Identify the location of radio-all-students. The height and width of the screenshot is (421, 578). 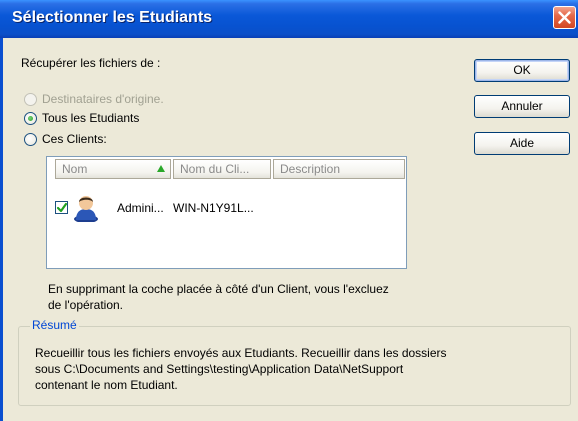
(30, 118).